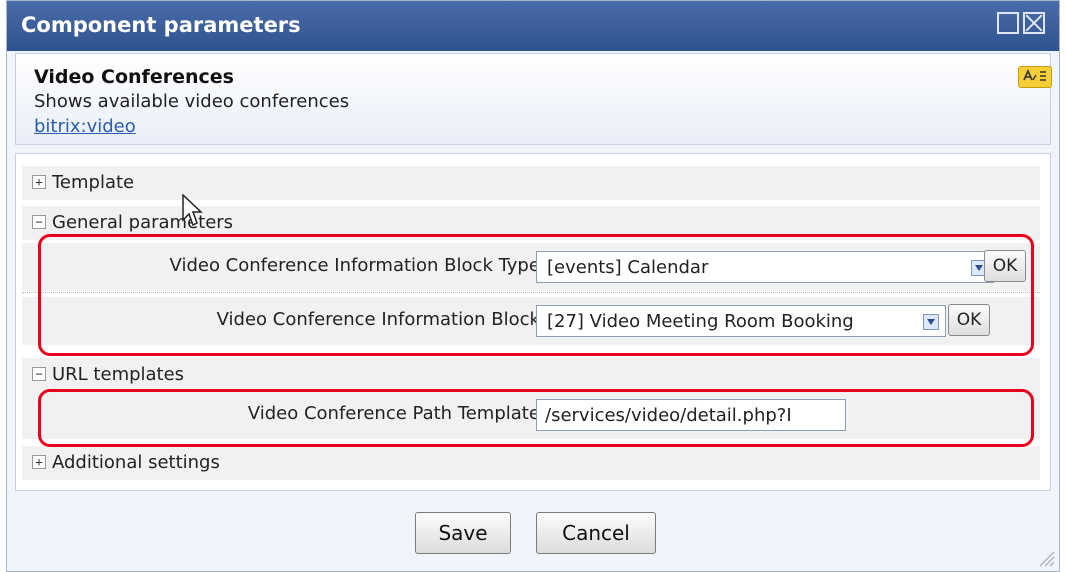  I want to click on component-link: bitrix:video, so click(85, 126).